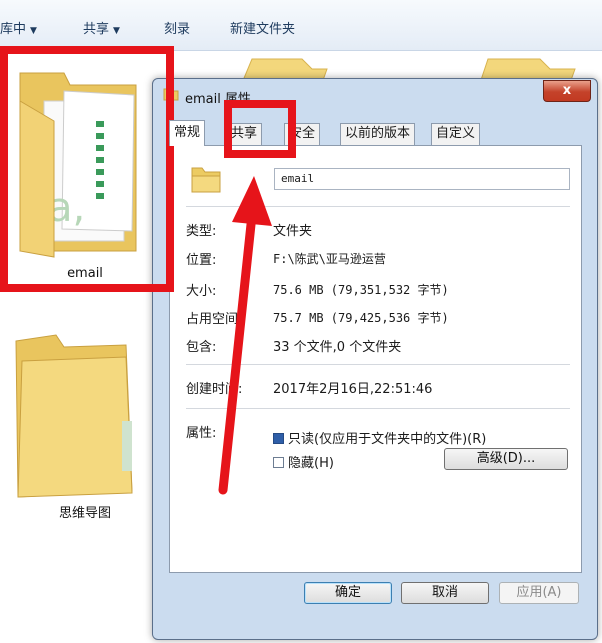 This screenshot has height=643, width=602. What do you see at coordinates (245, 335) in the screenshot?
I see `annotation-arrow-icon` at bounding box center [245, 335].